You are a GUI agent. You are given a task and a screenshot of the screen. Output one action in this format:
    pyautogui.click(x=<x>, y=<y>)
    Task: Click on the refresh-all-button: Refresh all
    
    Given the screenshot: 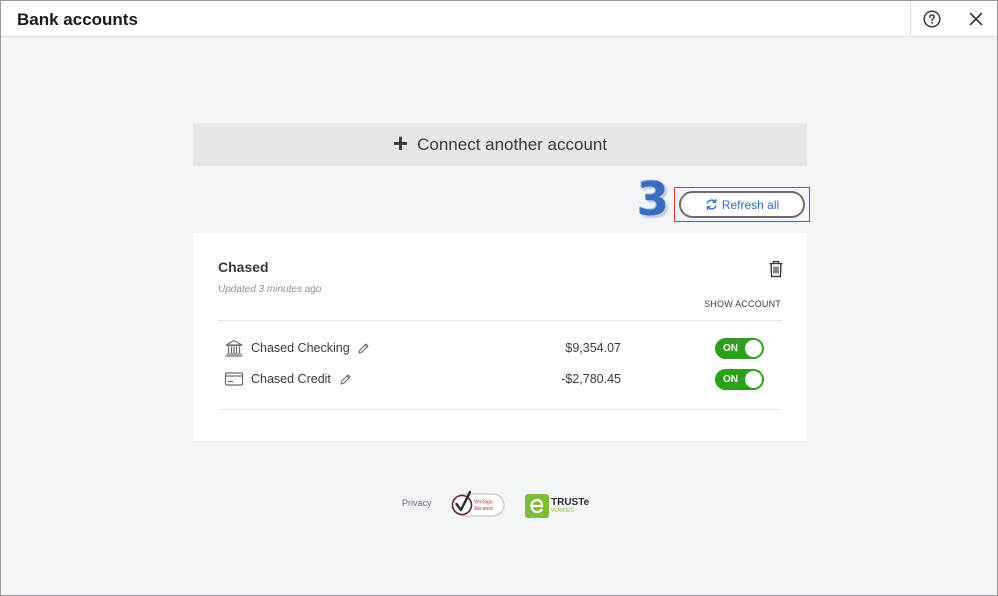 What is the action you would take?
    pyautogui.click(x=742, y=204)
    